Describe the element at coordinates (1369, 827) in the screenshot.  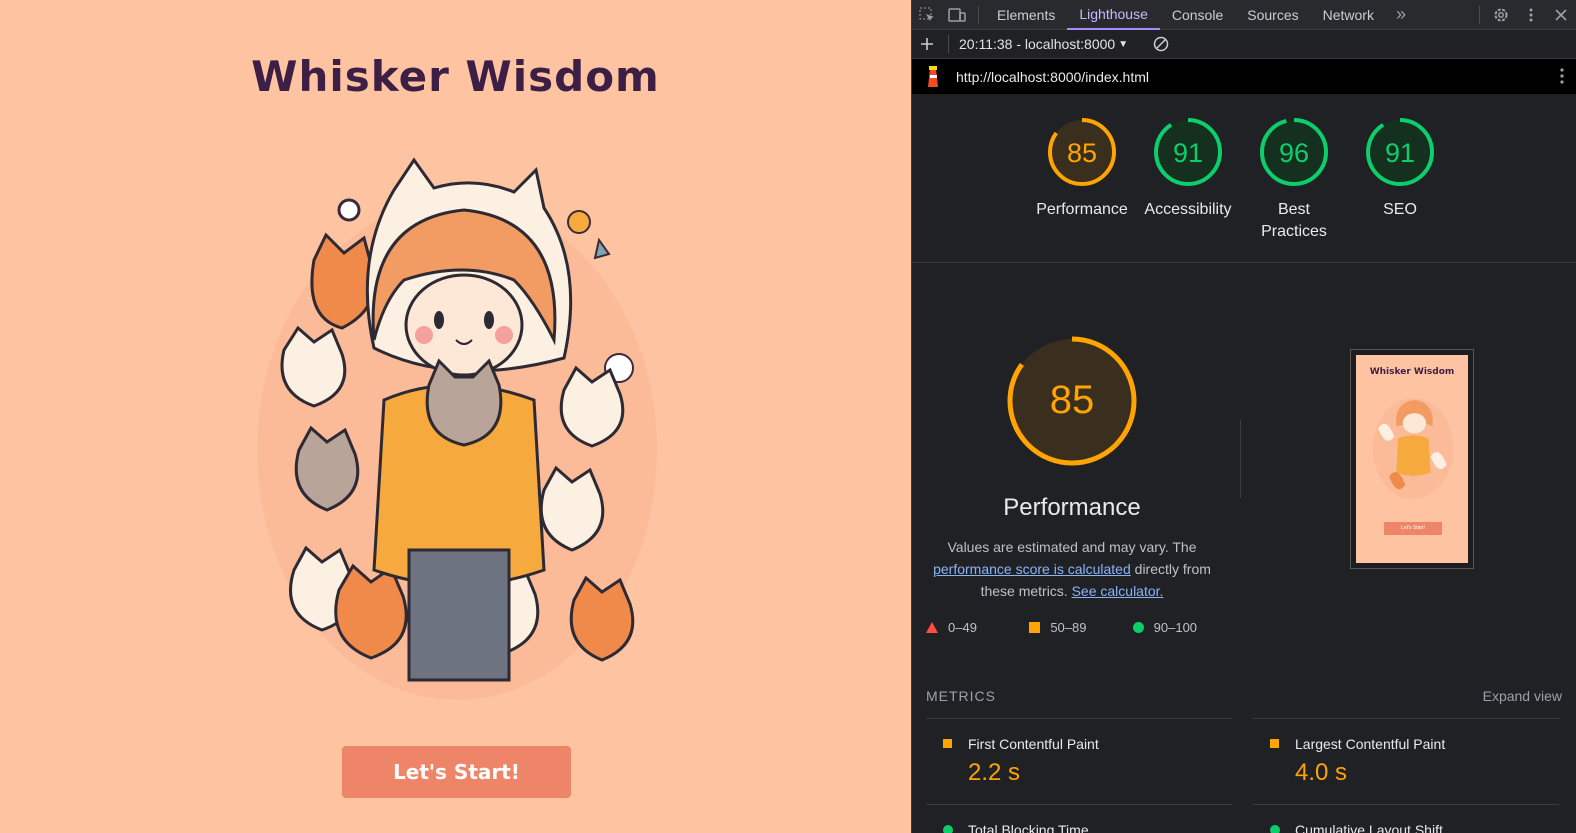
I see `metric-name: Cumulative Layout Shift` at that location.